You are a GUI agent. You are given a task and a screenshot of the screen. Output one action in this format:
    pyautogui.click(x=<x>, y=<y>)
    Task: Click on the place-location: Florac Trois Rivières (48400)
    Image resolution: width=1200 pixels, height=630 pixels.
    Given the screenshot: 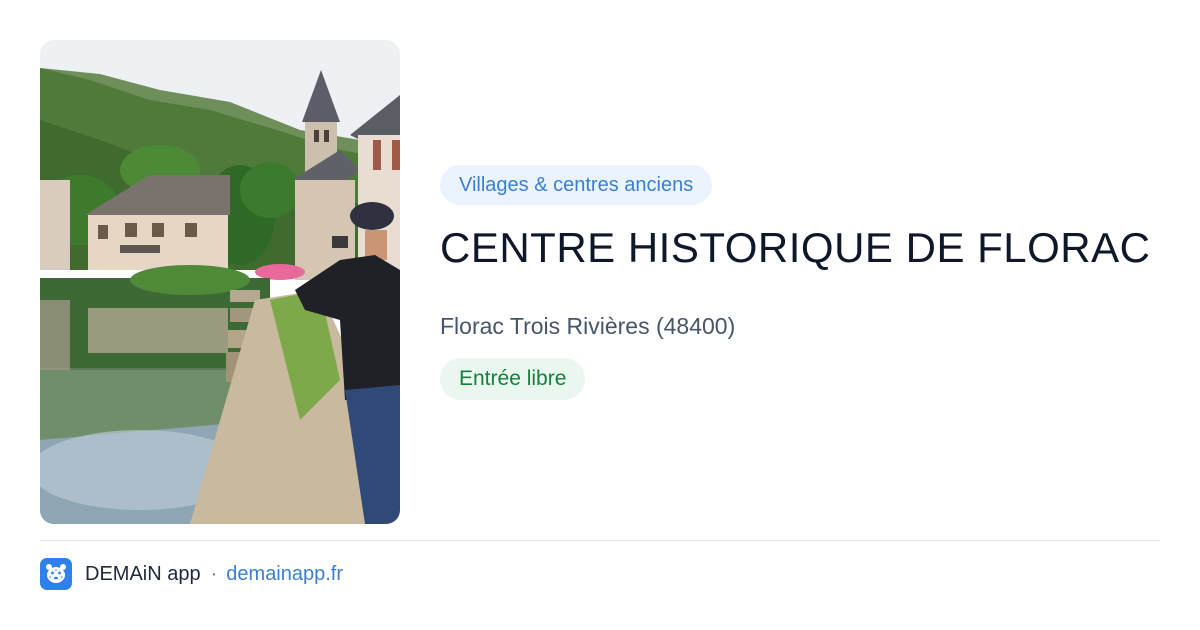 What is the action you would take?
    pyautogui.click(x=588, y=326)
    